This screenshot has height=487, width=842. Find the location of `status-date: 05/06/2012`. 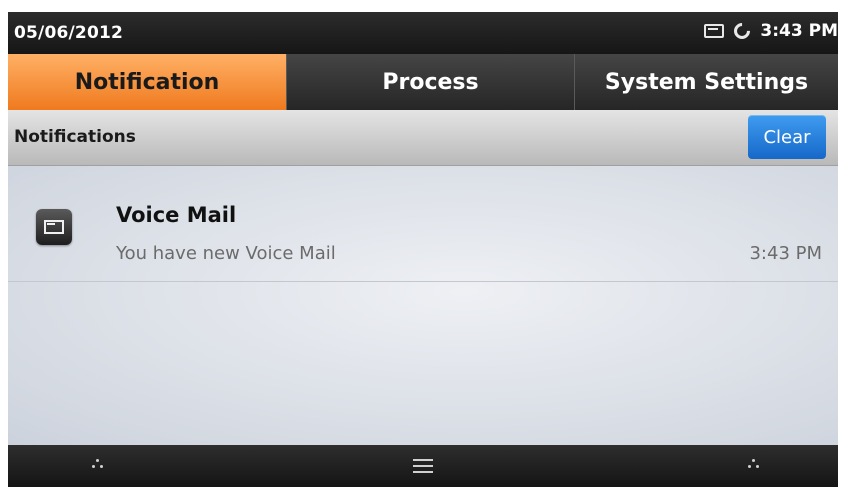

status-date: 05/06/2012 is located at coordinates (69, 33).